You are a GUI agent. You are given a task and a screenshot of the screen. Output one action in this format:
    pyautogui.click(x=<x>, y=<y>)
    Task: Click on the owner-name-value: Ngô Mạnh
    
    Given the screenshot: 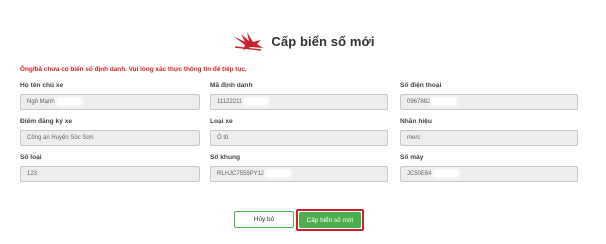 What is the action you would take?
    pyautogui.click(x=41, y=102)
    